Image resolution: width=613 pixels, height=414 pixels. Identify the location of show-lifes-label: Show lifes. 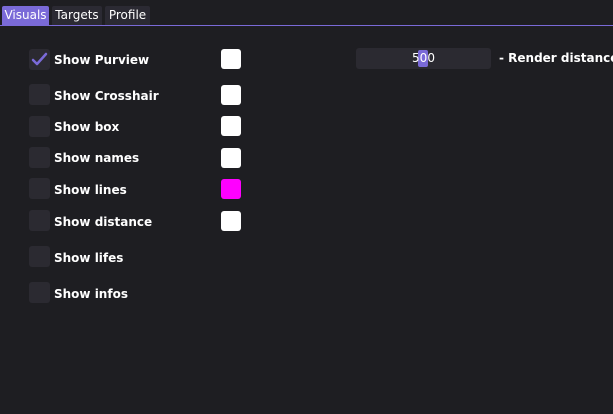
(89, 258).